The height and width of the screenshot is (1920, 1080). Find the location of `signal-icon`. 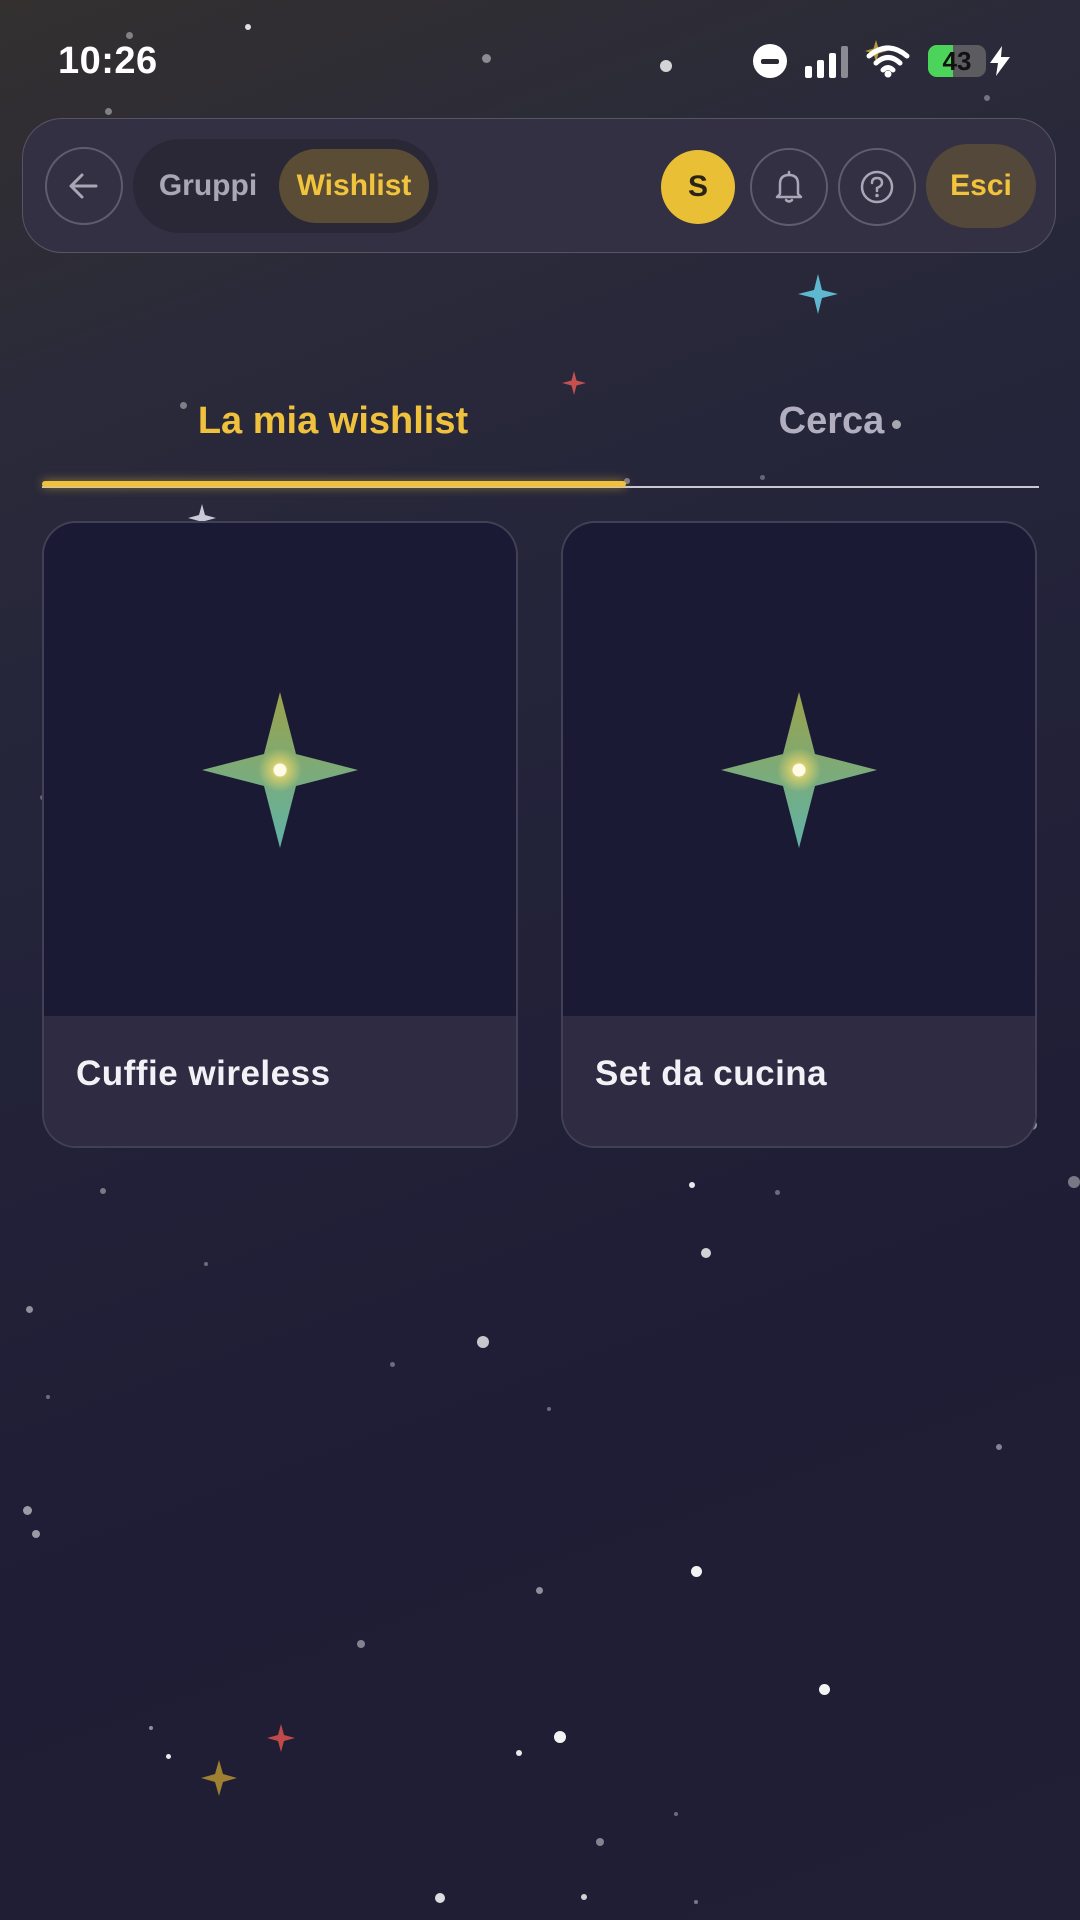

signal-icon is located at coordinates (826, 61).